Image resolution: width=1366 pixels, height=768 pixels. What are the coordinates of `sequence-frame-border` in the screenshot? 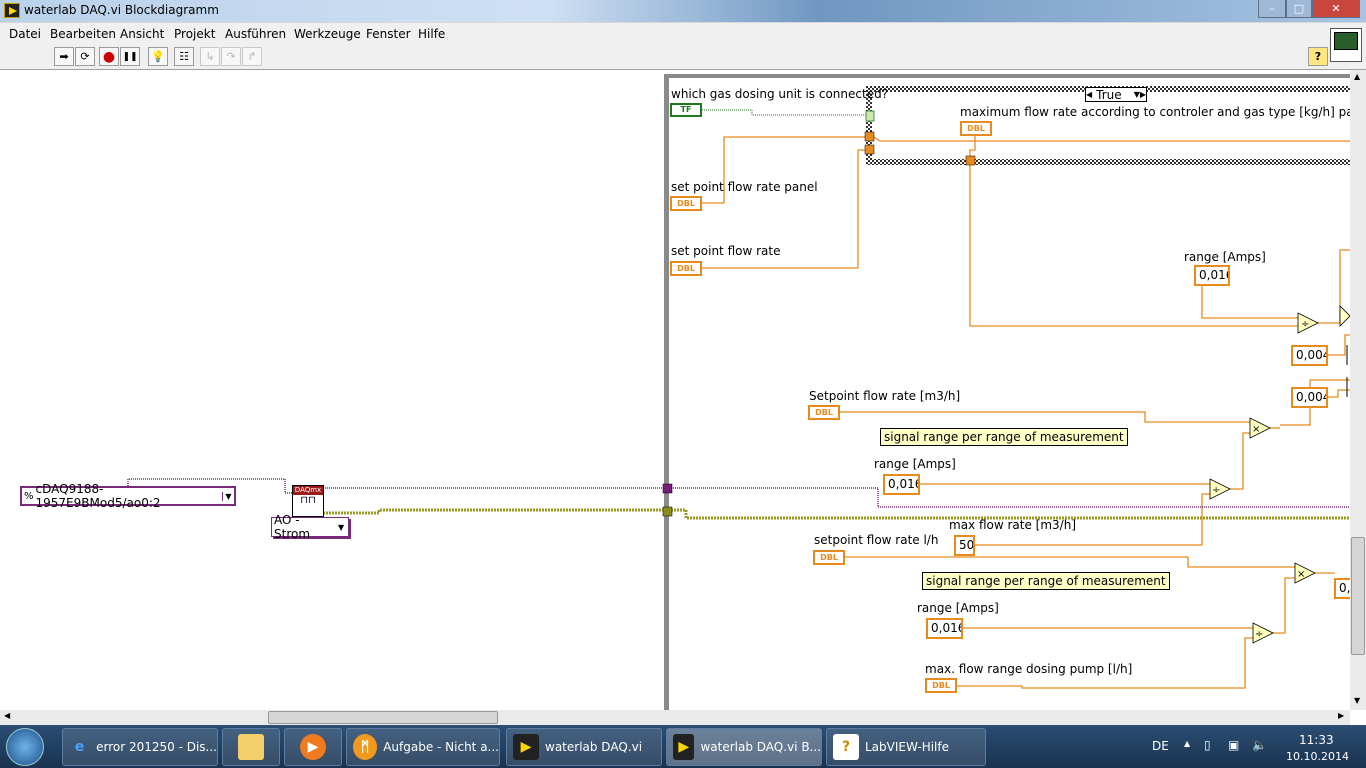 It's located at (666, 392).